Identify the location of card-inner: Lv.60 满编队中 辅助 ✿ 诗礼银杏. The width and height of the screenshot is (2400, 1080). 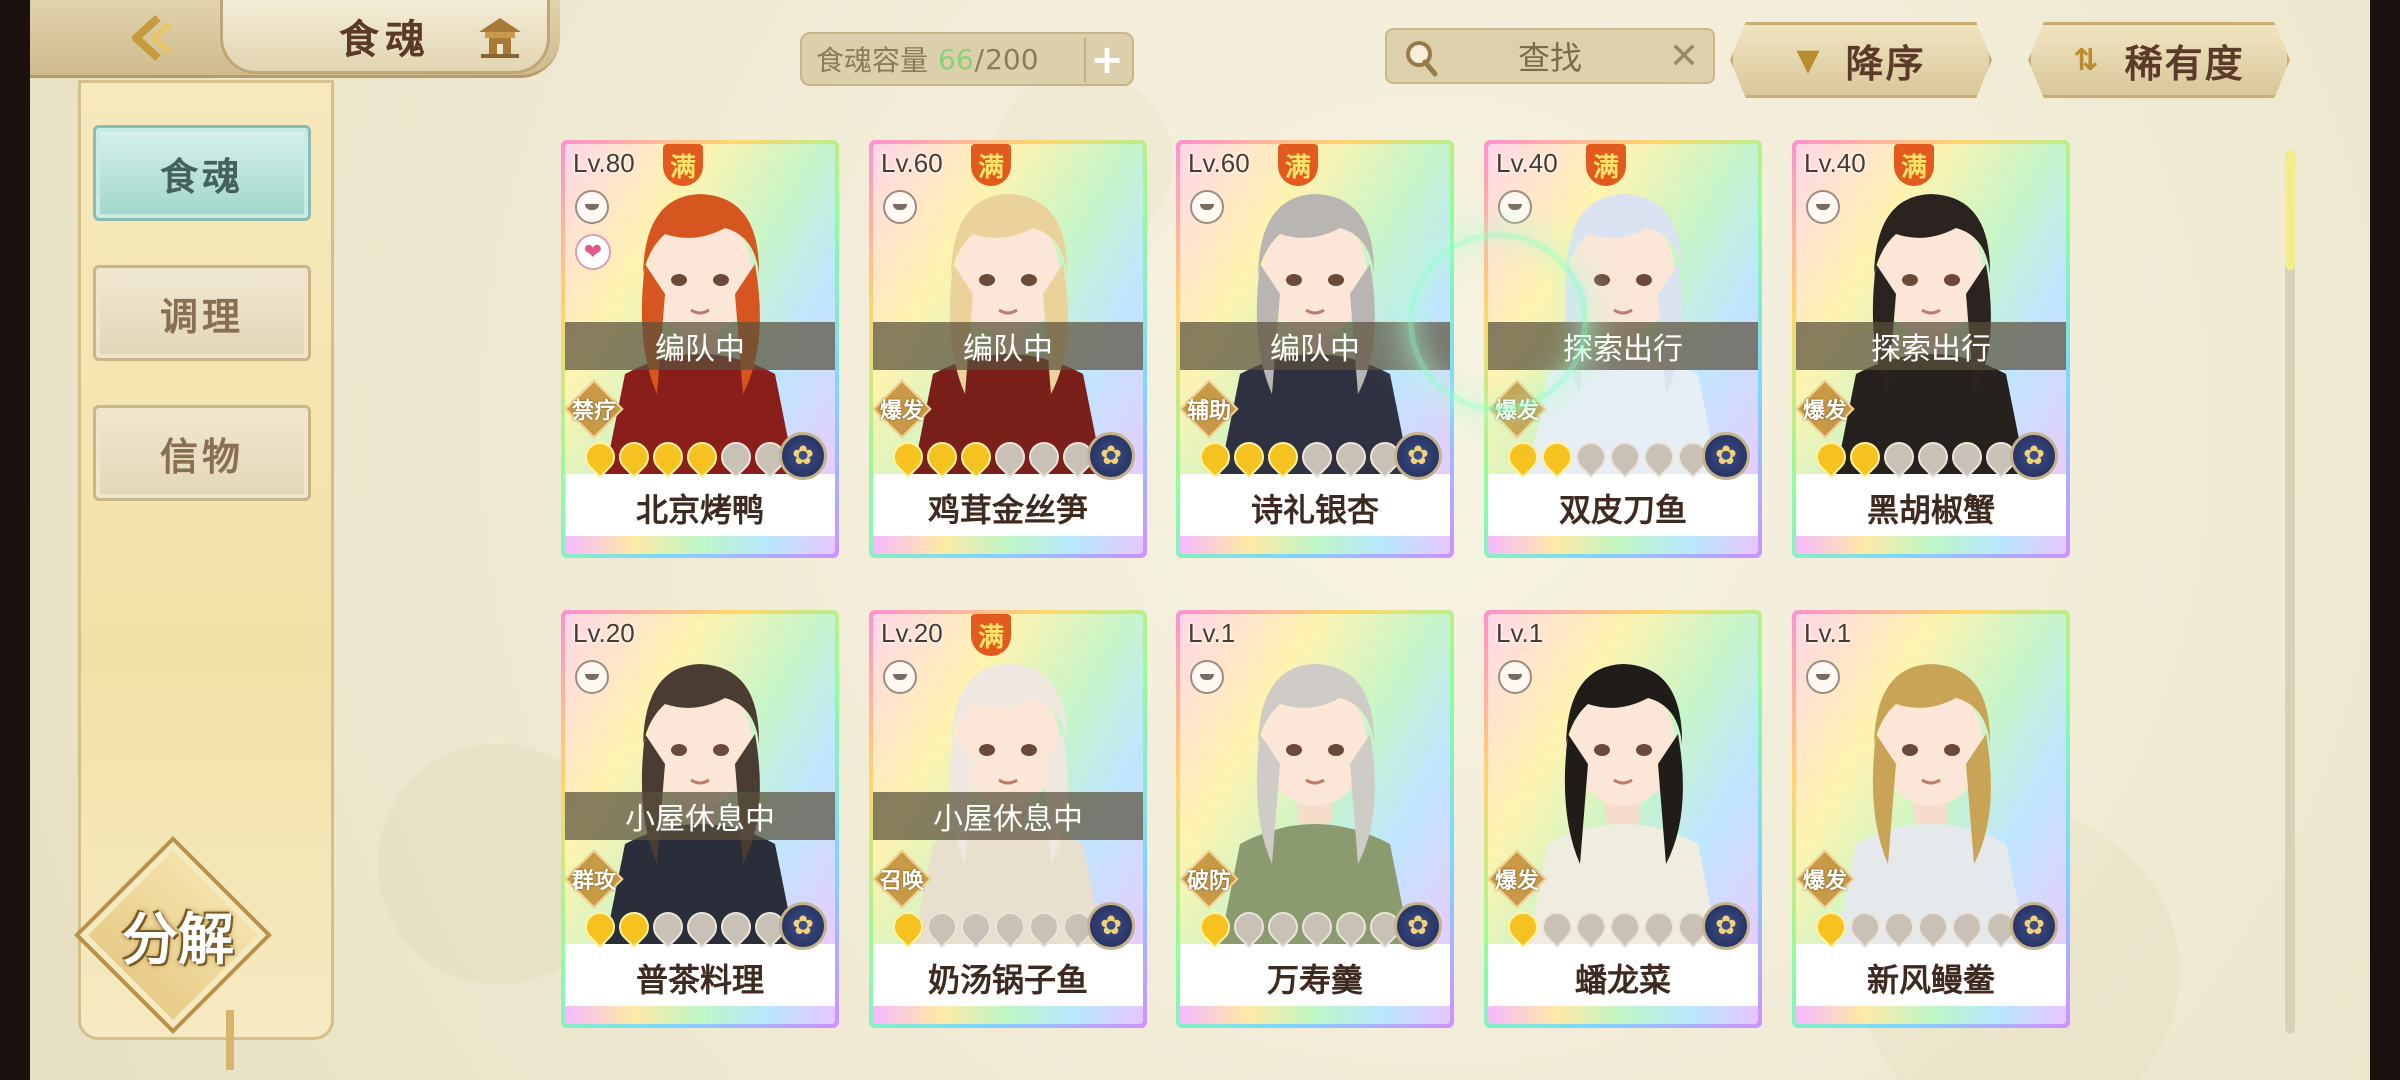
(1315, 349).